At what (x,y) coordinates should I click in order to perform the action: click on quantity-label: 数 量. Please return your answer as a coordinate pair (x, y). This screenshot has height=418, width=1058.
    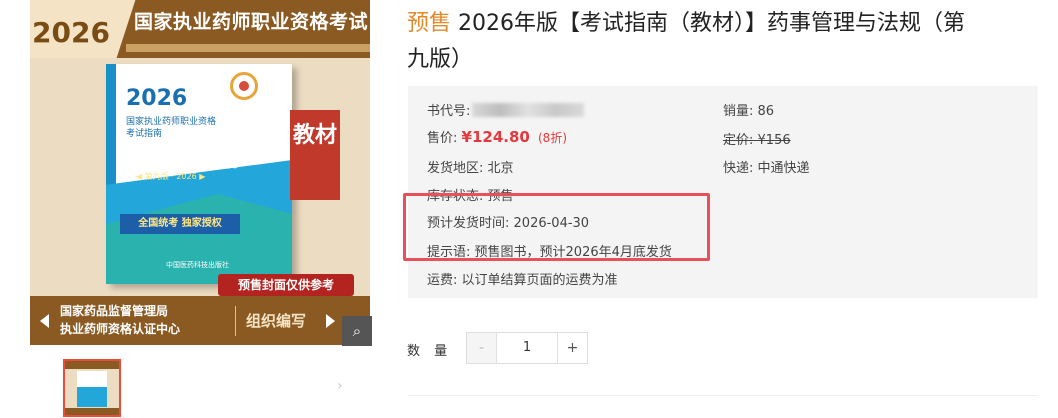
    Looking at the image, I should click on (430, 351).